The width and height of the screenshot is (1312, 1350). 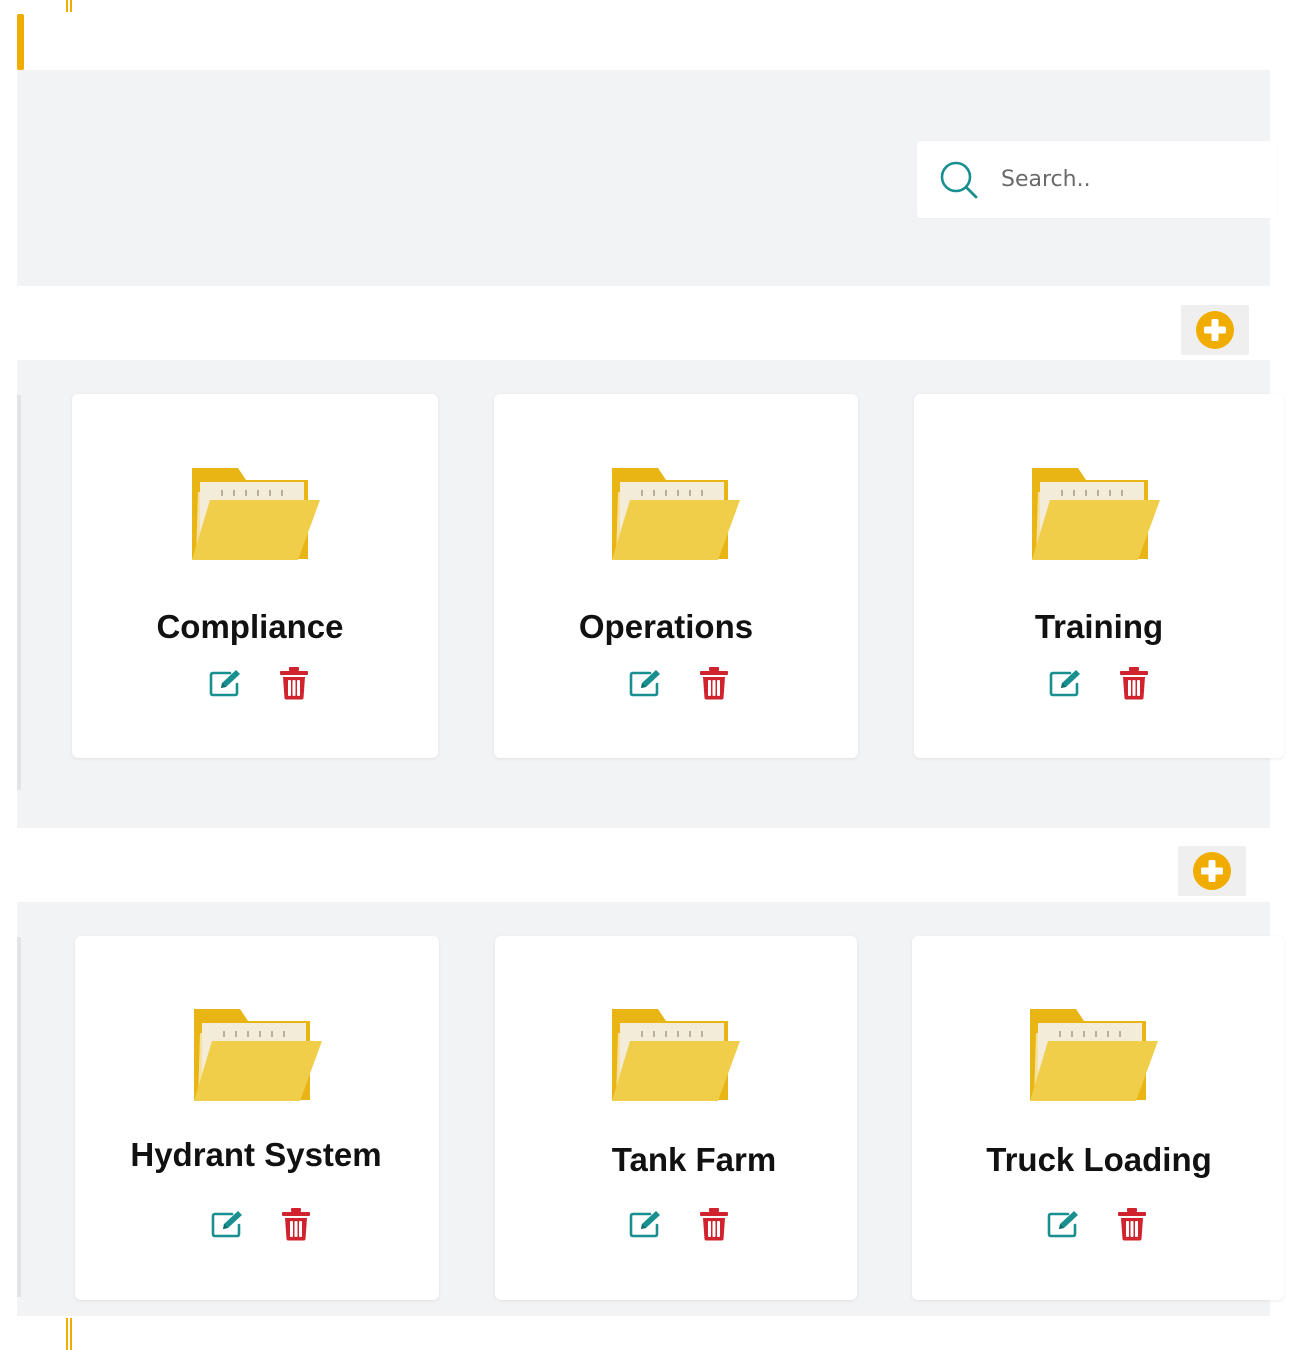 What do you see at coordinates (250, 626) in the screenshot?
I see `folder-name: Compliance` at bounding box center [250, 626].